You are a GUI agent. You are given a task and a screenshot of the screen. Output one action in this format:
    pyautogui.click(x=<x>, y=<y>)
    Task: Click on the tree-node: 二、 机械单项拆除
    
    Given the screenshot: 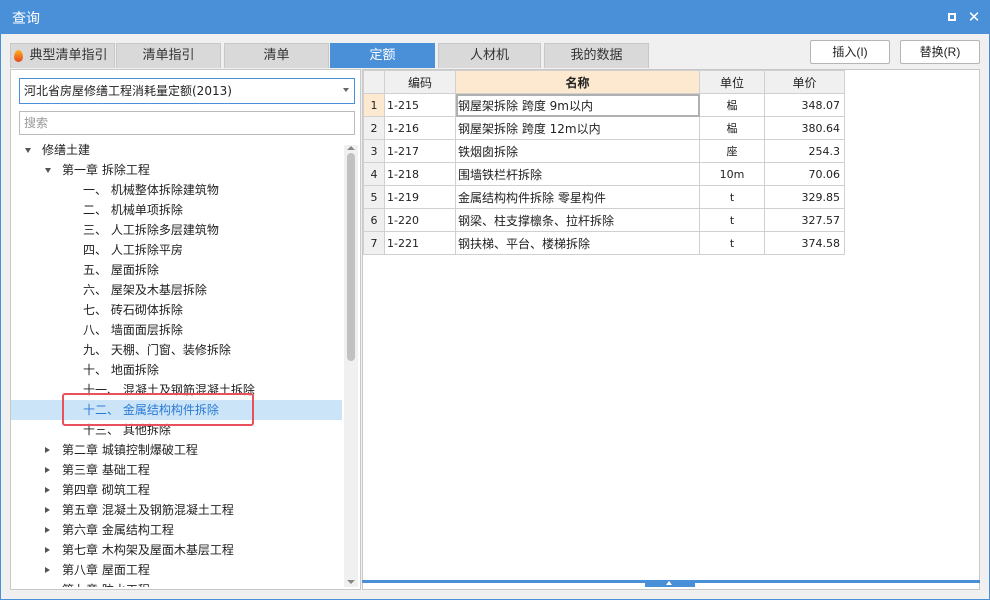 What is the action you would take?
    pyautogui.click(x=176, y=210)
    